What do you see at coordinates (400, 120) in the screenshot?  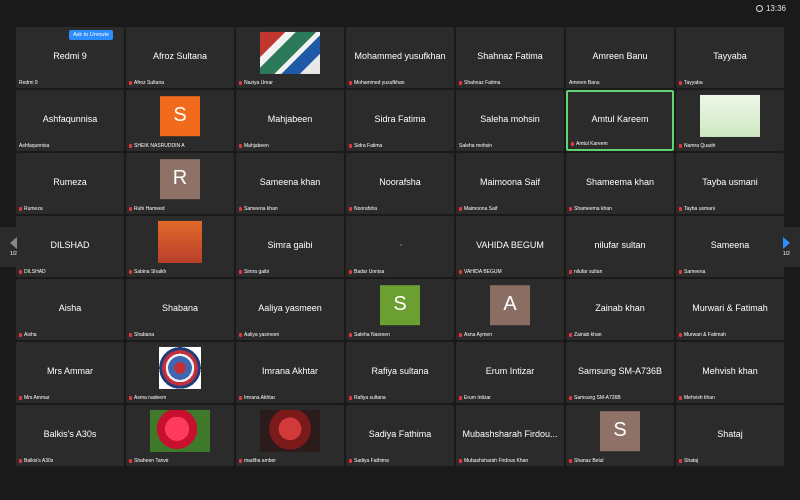 I see `participant-tile: Sidra Fatima Sidra Fatima` at bounding box center [400, 120].